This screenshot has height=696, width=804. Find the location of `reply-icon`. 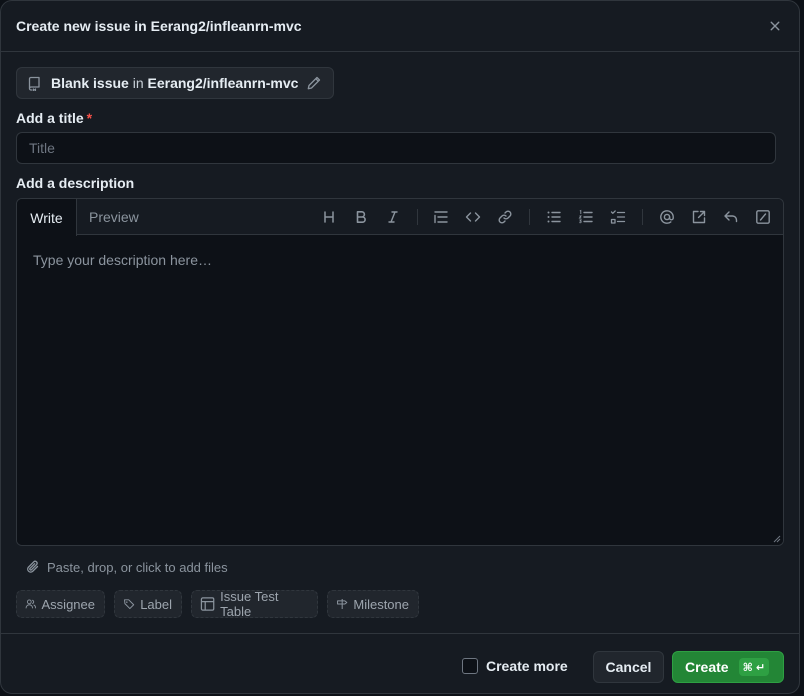

reply-icon is located at coordinates (731, 217).